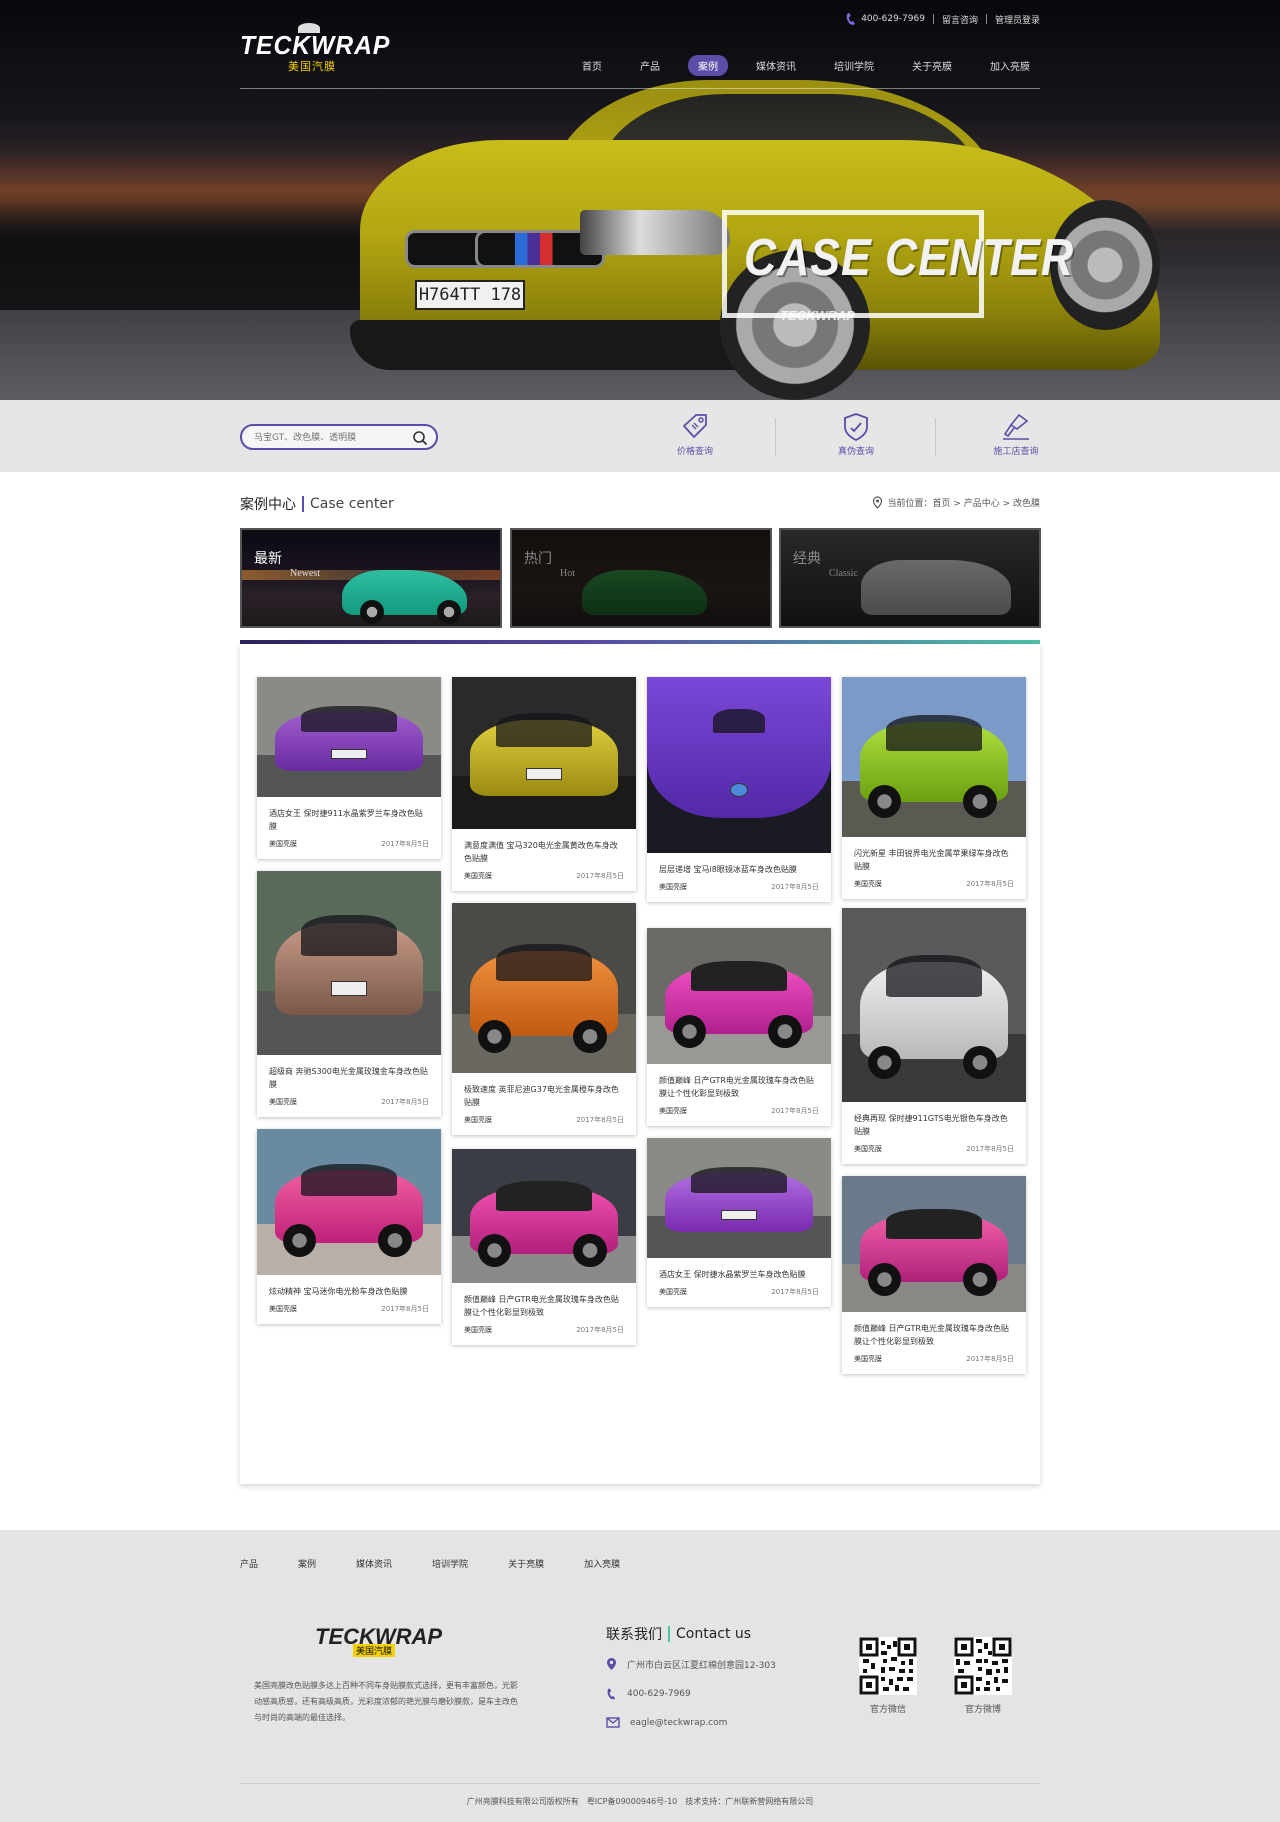  What do you see at coordinates (374, 1563) in the screenshot?
I see `footer-link-media: 媒体资讯` at bounding box center [374, 1563].